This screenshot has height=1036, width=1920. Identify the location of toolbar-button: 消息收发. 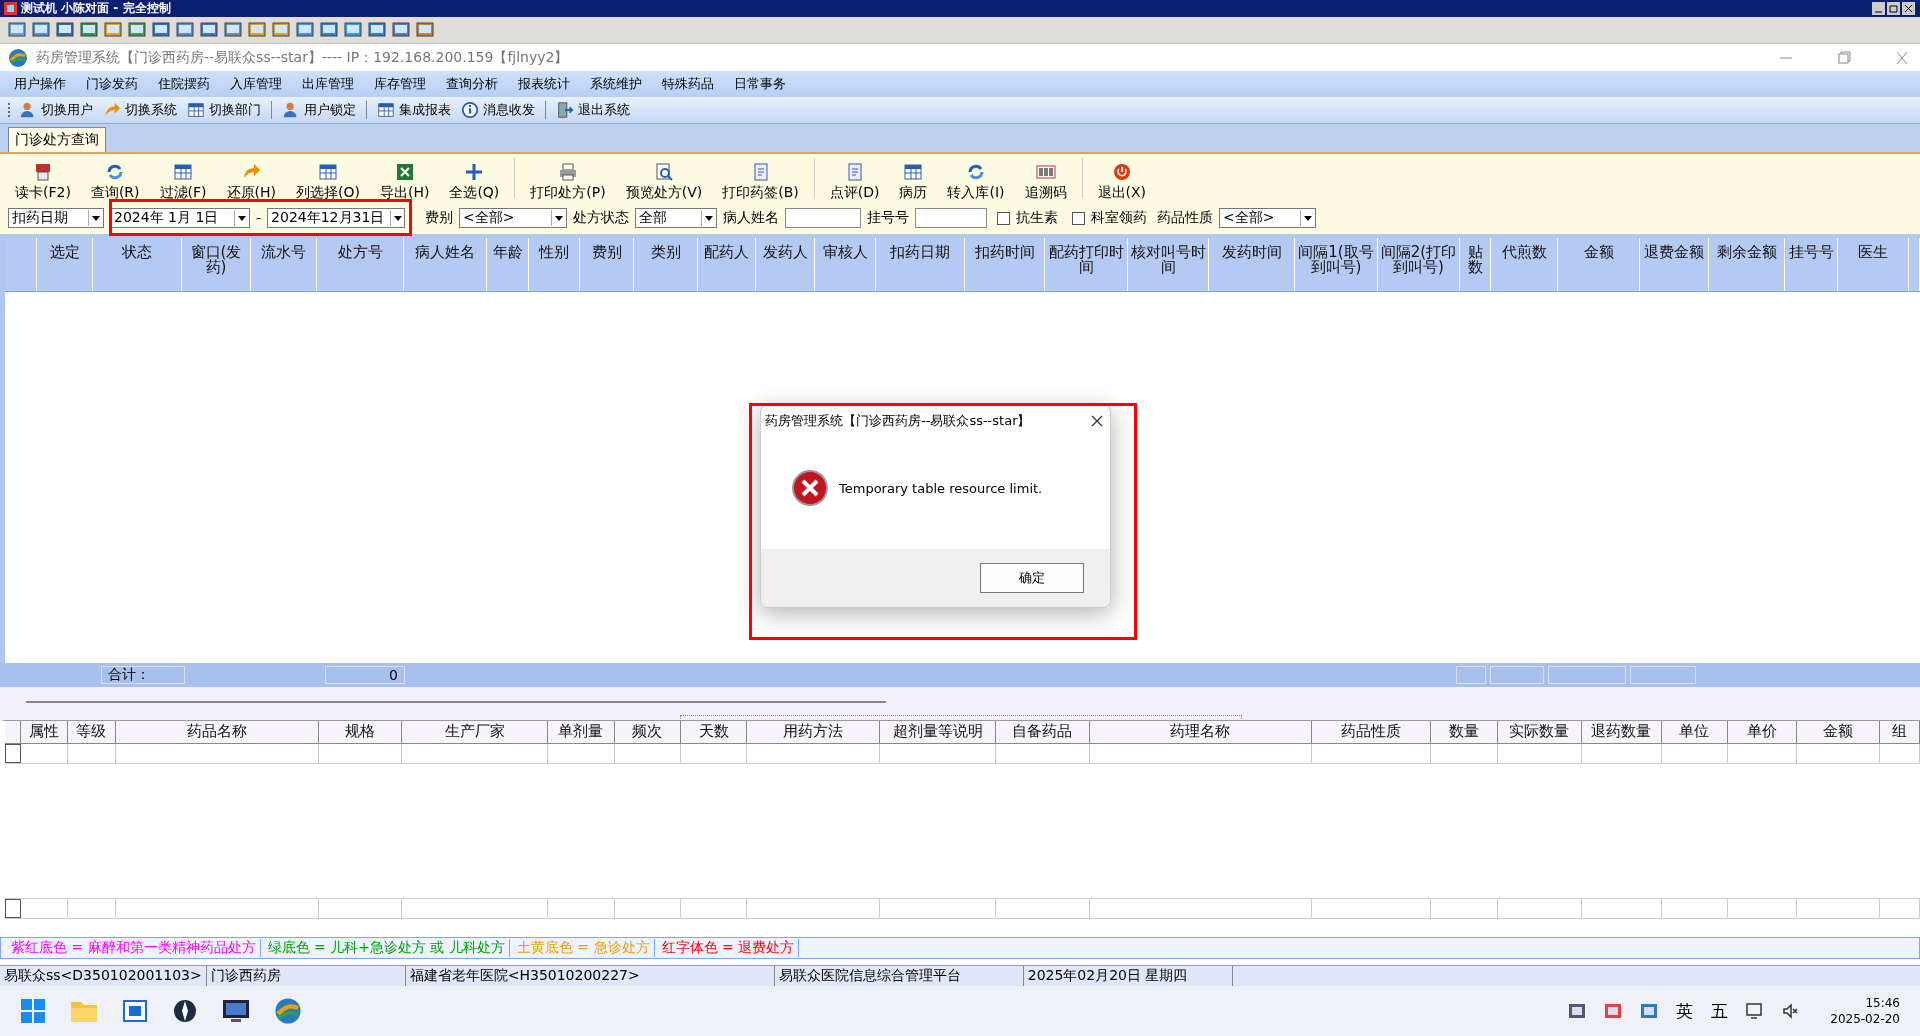
(498, 110).